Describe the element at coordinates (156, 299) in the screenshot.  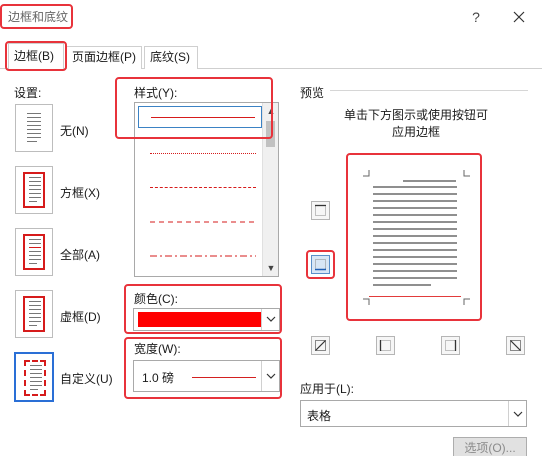
I see `color-label: 颜色(C):` at that location.